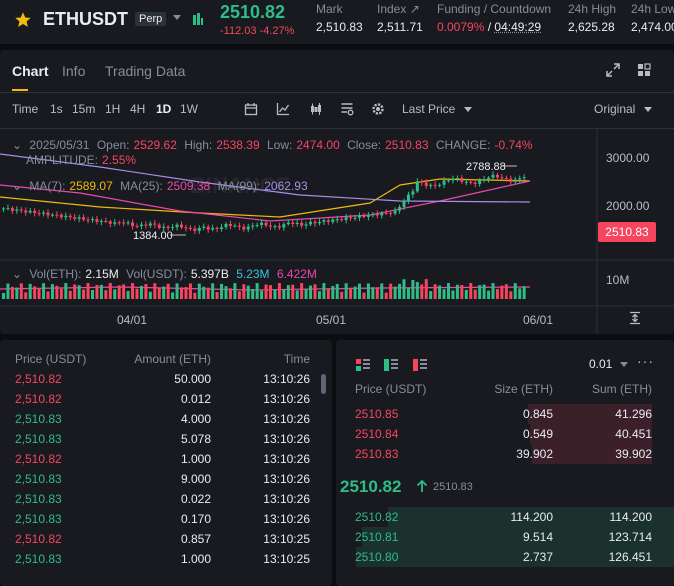 The height and width of the screenshot is (586, 674). I want to click on table-row: 2,510.83 0.170 13:10:26, so click(166, 522).